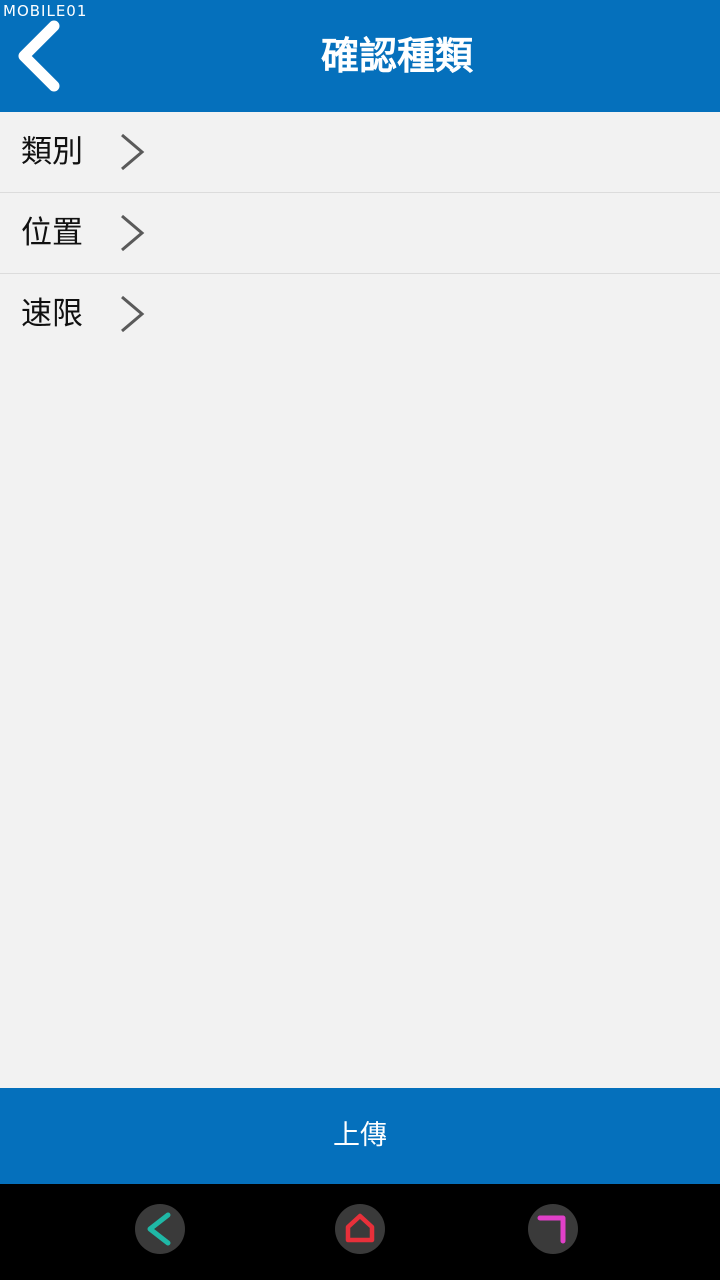 The width and height of the screenshot is (720, 1280). Describe the element at coordinates (360, 314) in the screenshot. I see `list-item-speed-limit: 速限` at that location.